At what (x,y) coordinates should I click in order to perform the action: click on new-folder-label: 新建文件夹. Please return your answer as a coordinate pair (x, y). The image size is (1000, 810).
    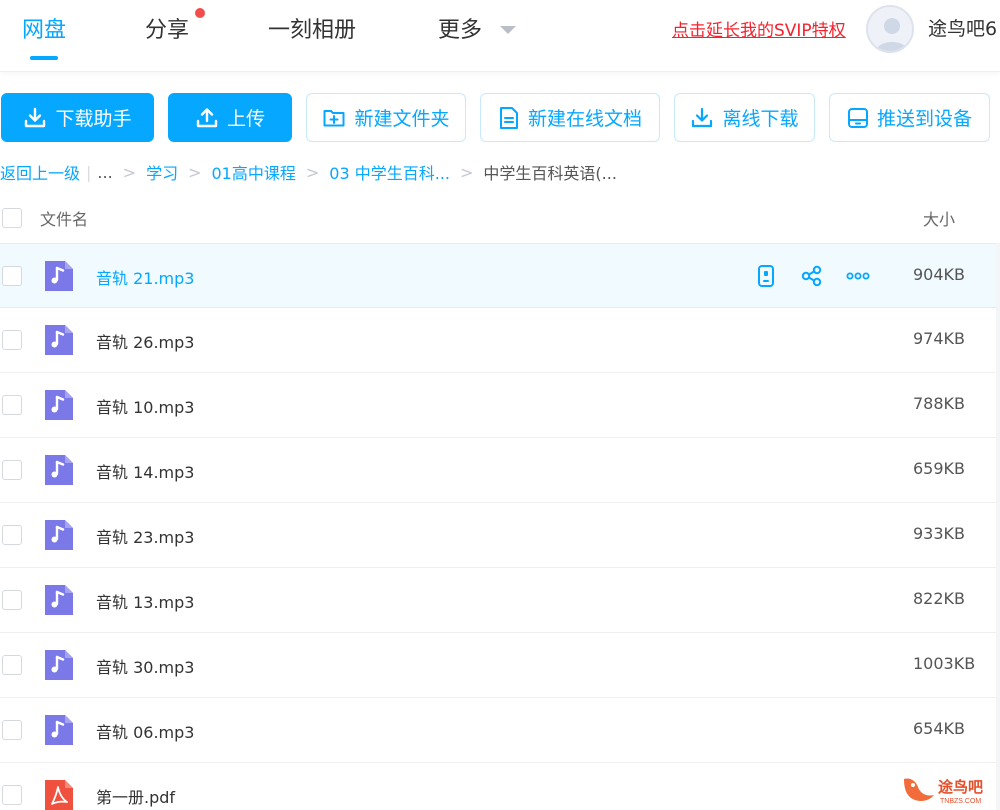
    Looking at the image, I should click on (402, 119).